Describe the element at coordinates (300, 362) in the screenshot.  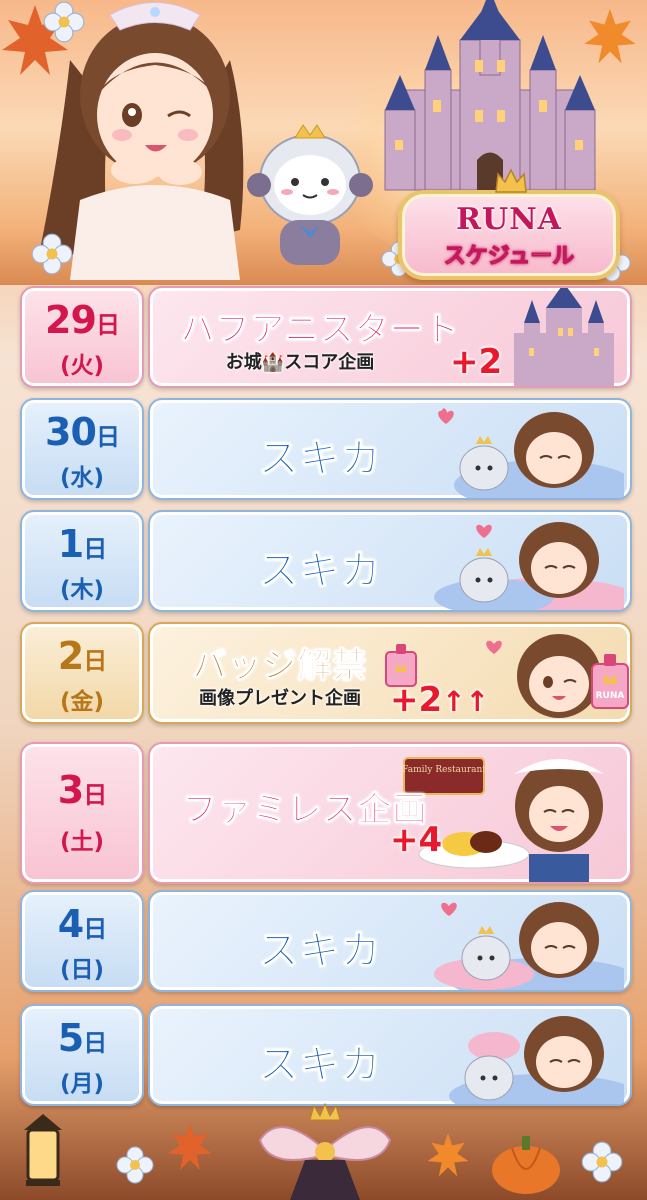
I see `event-subtitle: お城🏰スコア企画` at that location.